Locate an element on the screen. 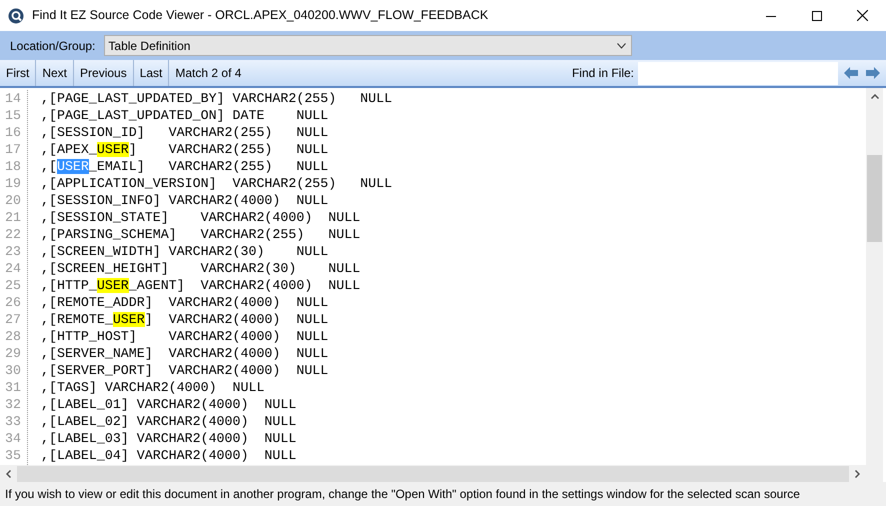  status-text: If you wish to view or edit this document in another program, change the "Open With" option found in the settings window for the selected scan source is located at coordinates (402, 494).